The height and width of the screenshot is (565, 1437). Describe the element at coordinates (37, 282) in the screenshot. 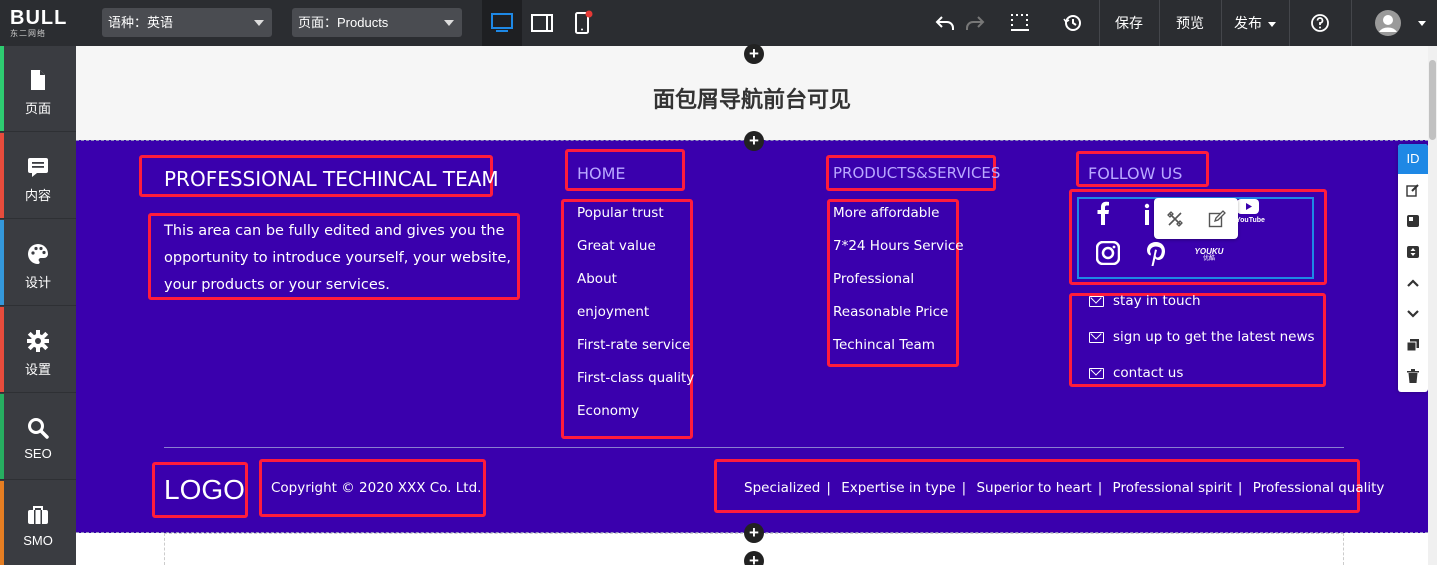

I see `sidebar-item-label: 设计` at that location.